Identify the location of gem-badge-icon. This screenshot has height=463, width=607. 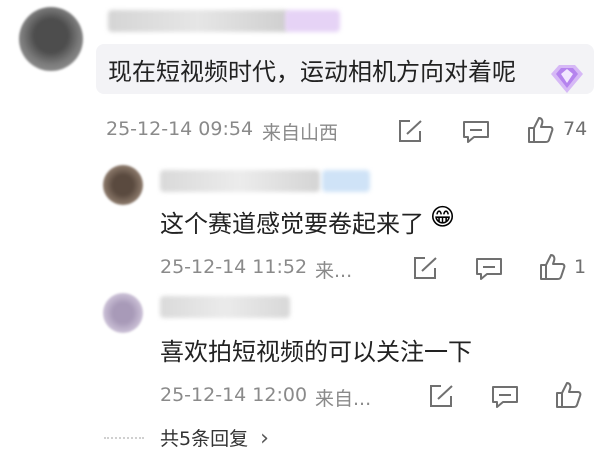
(567, 79).